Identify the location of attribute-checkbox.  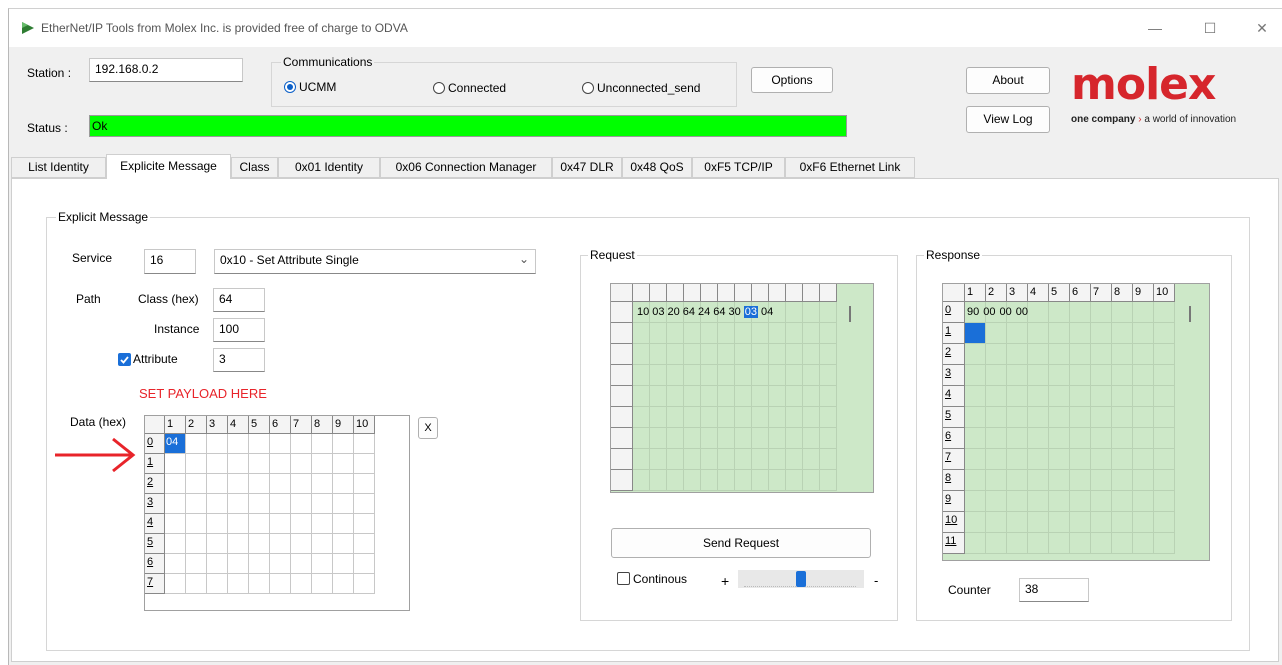
(124, 359).